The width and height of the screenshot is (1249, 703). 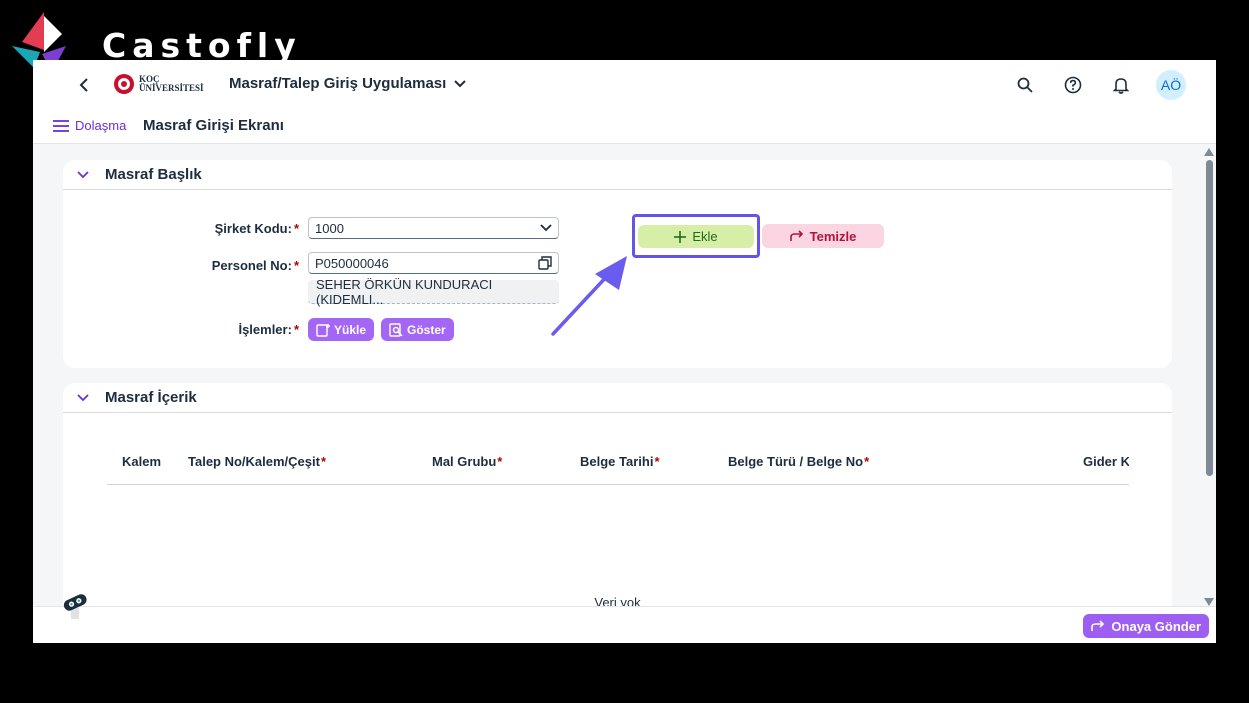 I want to click on show-button: Göster, so click(x=417, y=329).